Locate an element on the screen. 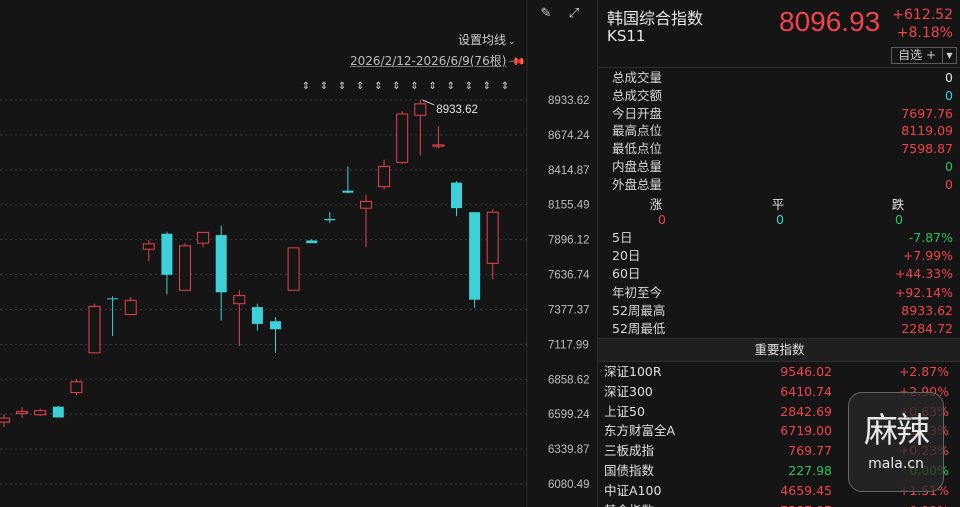 The height and width of the screenshot is (507, 960). index-row-price: 4659.45 is located at coordinates (806, 490).